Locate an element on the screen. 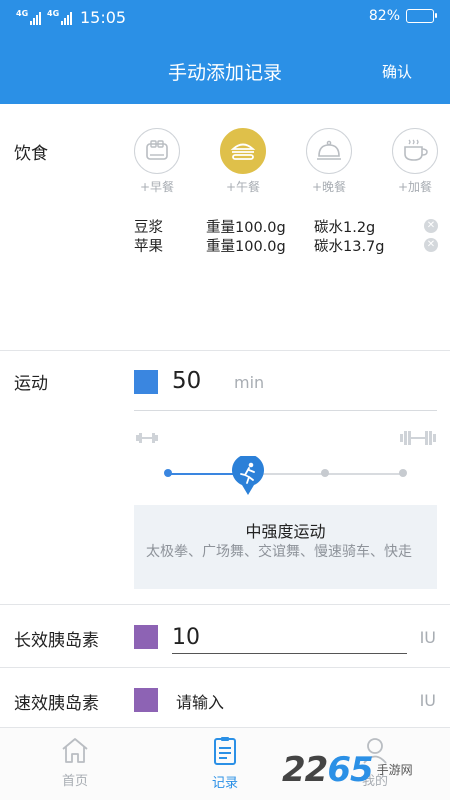 The height and width of the screenshot is (800, 450). coffee-cup-icon is located at coordinates (415, 151).